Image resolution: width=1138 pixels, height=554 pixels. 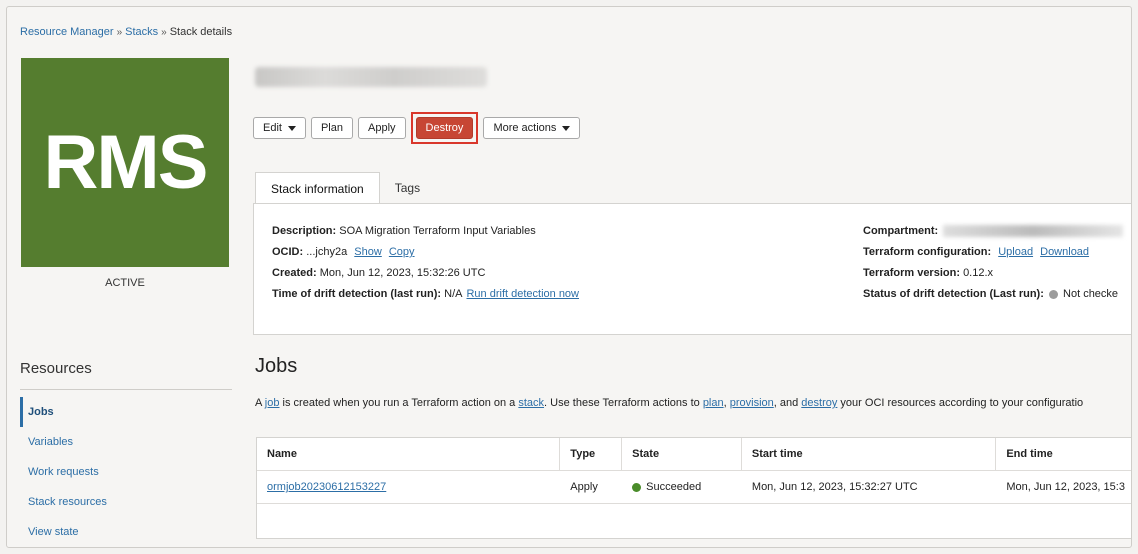 What do you see at coordinates (927, 252) in the screenshot?
I see `tfconfig-label: Terraform configuration:` at bounding box center [927, 252].